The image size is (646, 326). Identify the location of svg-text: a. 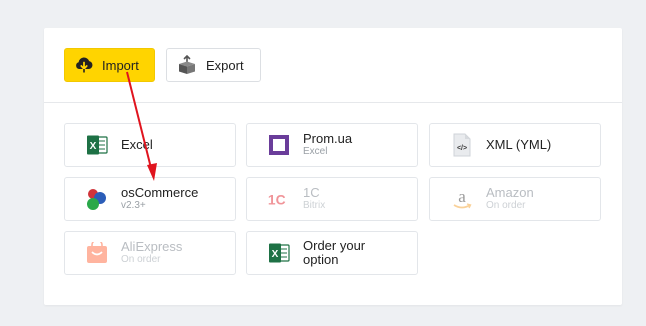
(462, 196).